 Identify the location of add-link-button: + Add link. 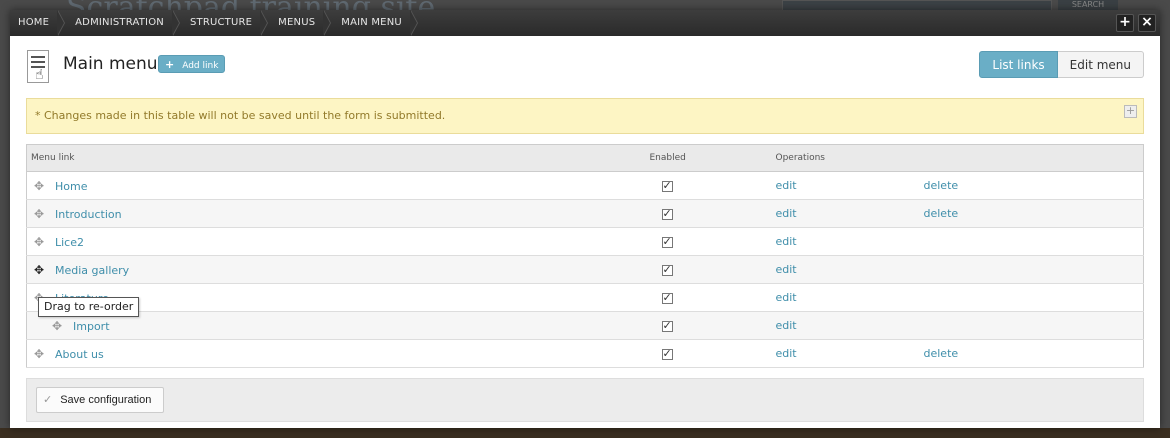
(192, 64).